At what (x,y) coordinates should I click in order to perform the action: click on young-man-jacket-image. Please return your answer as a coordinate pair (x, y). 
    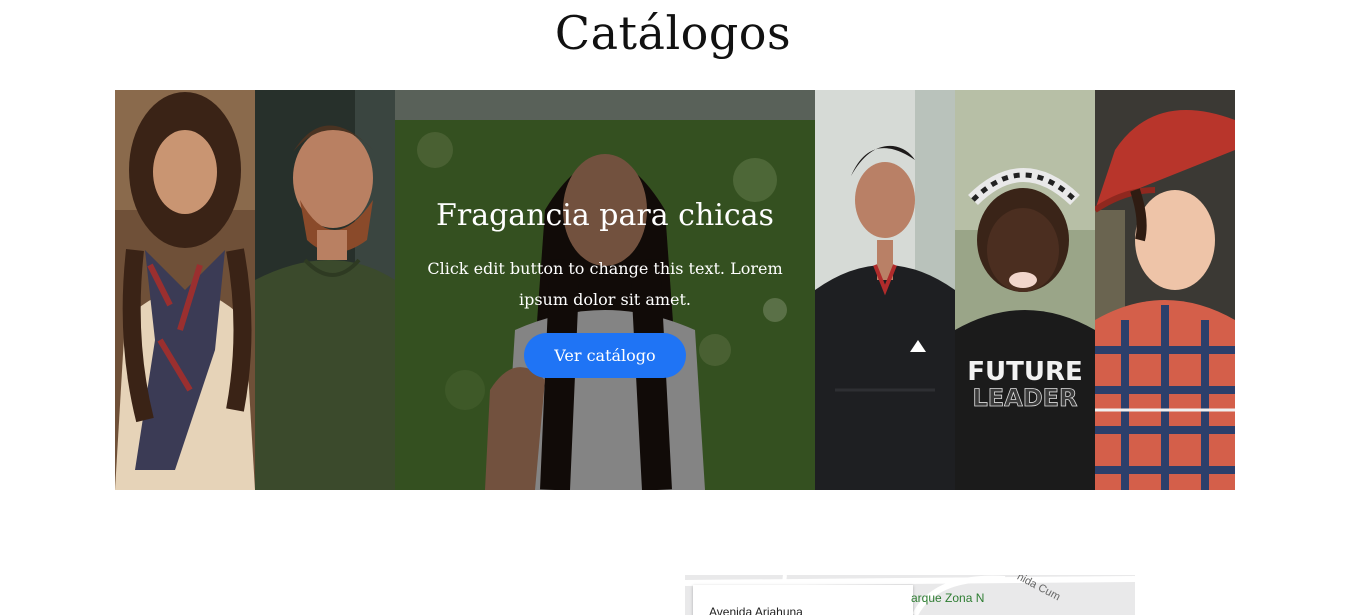
    Looking at the image, I should click on (885, 290).